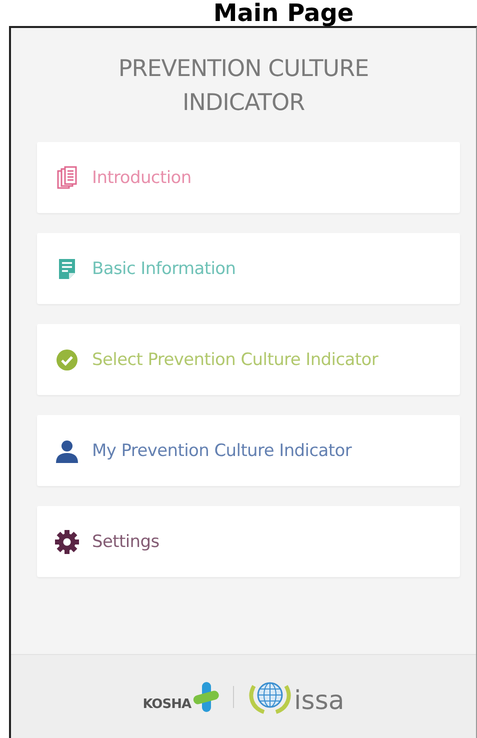  Describe the element at coordinates (270, 697) in the screenshot. I see `globe-logo-icon` at that location.